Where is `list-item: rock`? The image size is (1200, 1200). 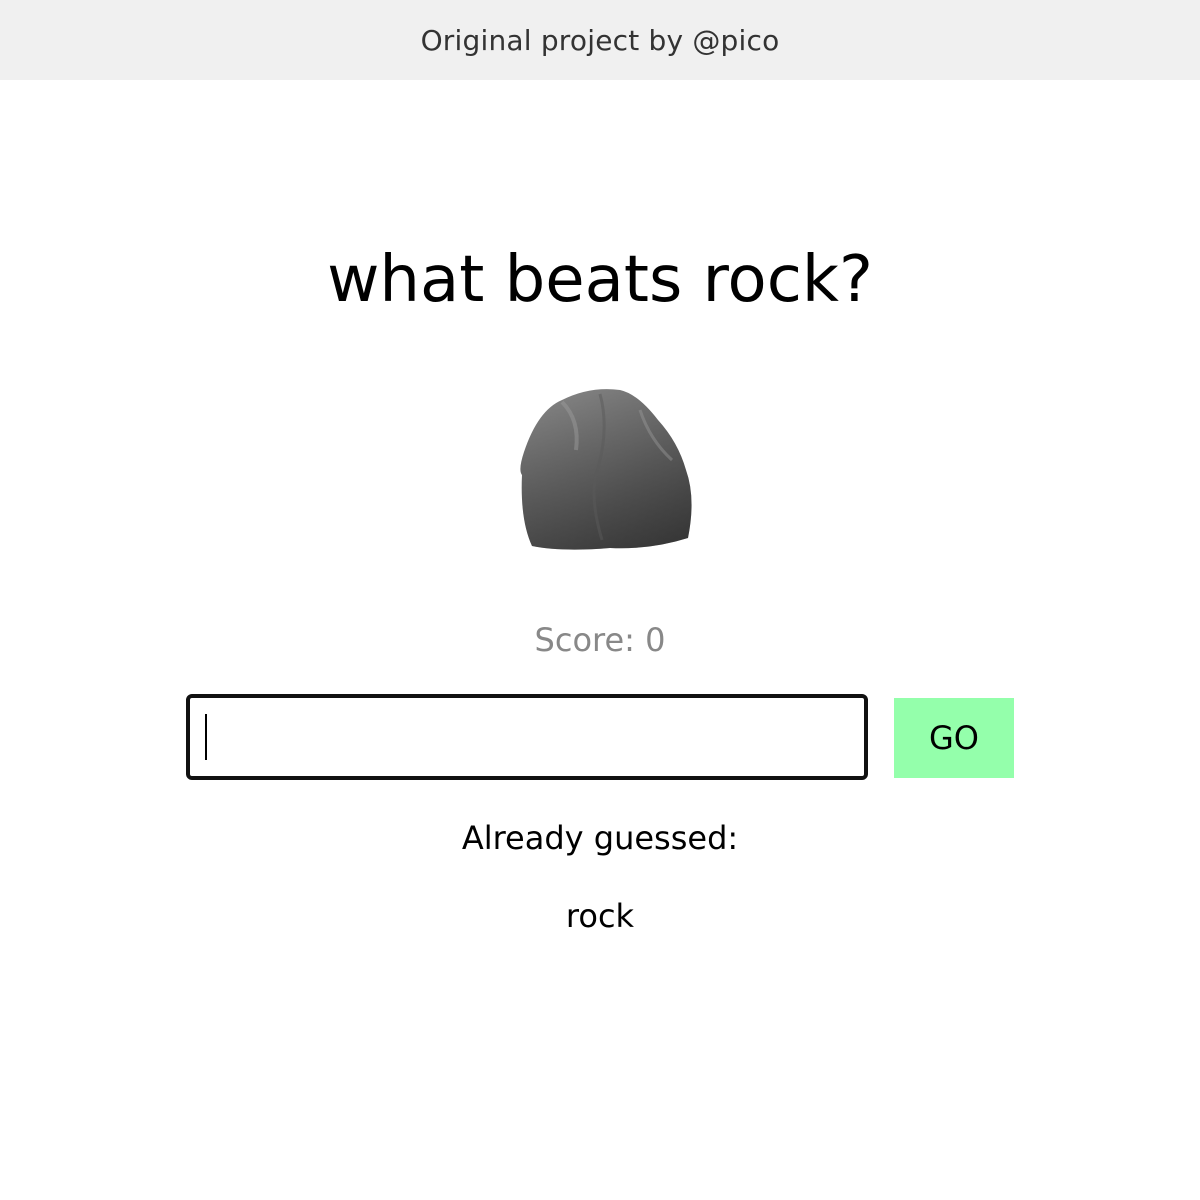
list-item: rock is located at coordinates (600, 916).